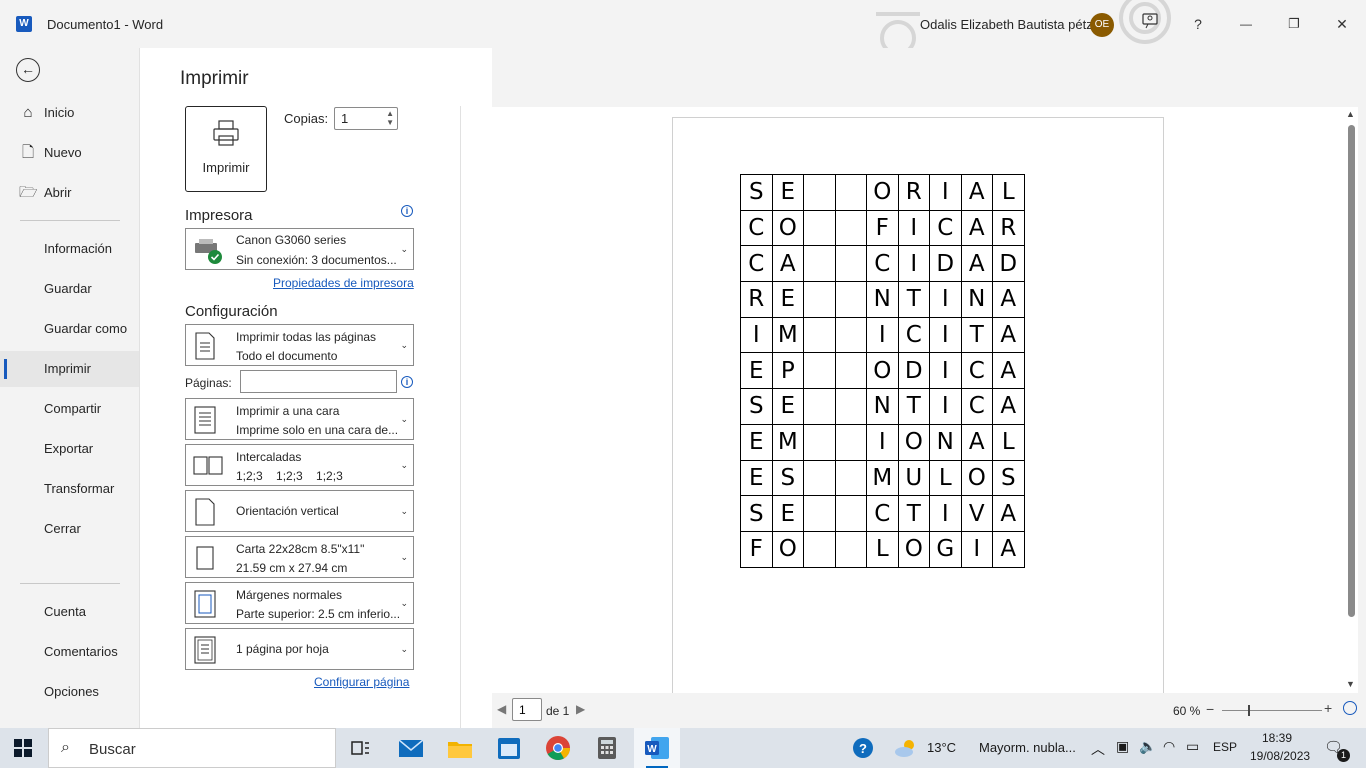 Image resolution: width=1366 pixels, height=768 pixels. I want to click on orientation-dropdown: Orientación vertical ⌄, so click(299, 511).